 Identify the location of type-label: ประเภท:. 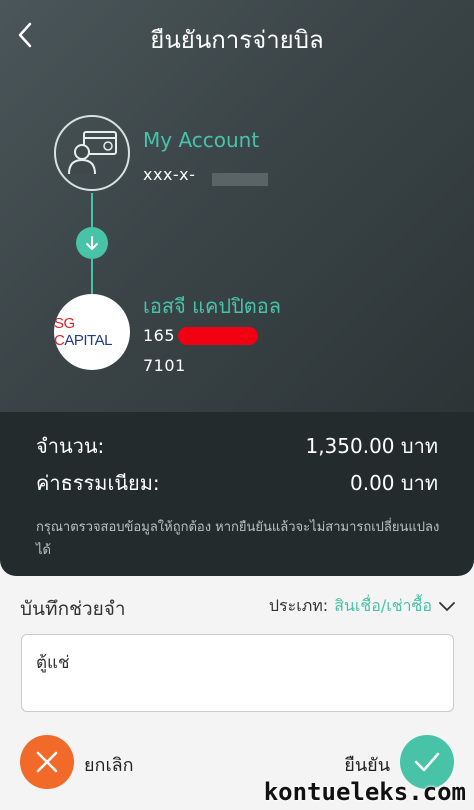
(298, 605).